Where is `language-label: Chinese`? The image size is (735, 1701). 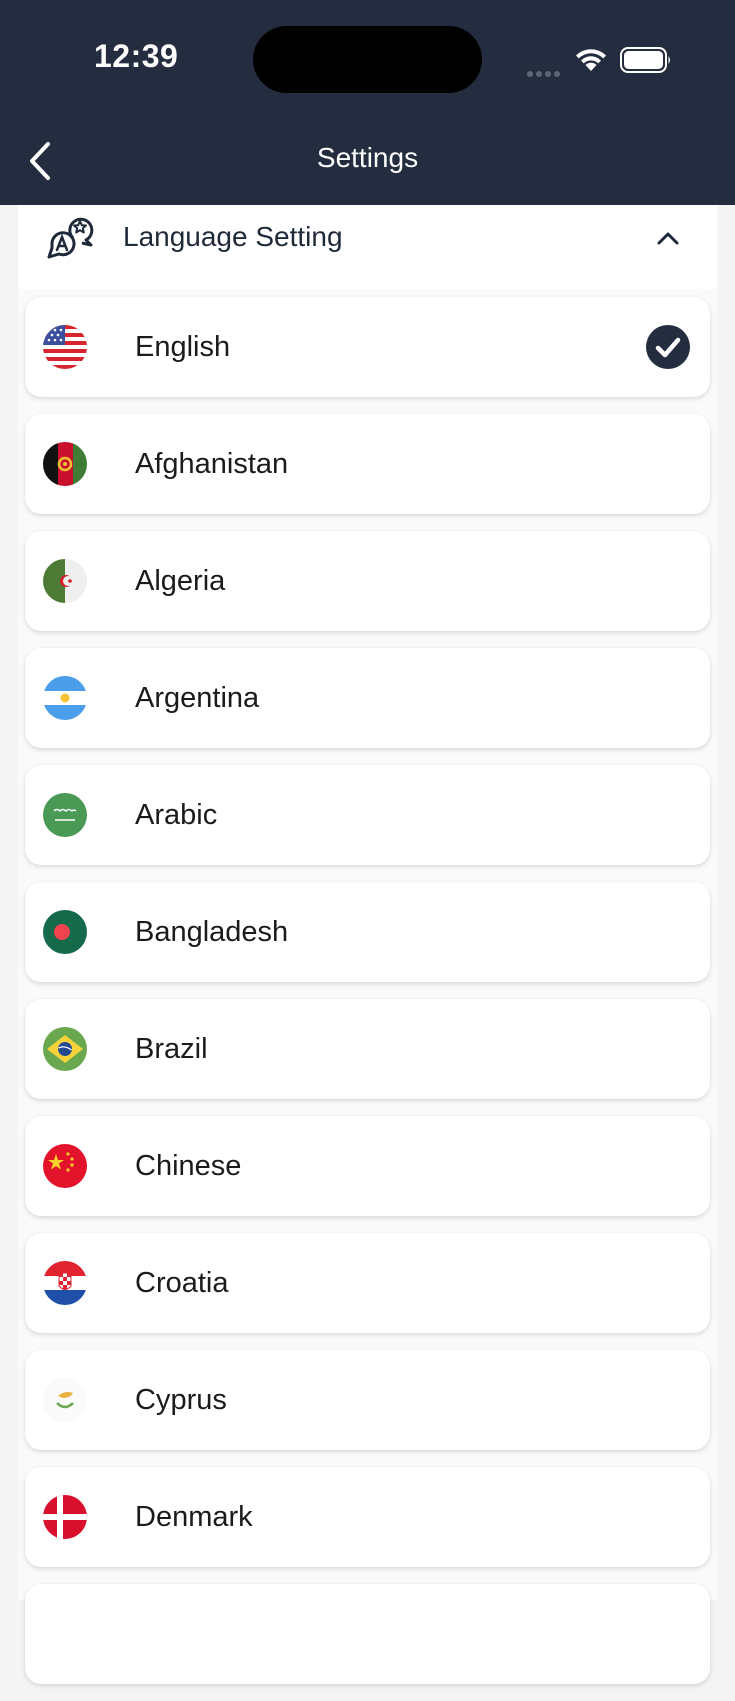 language-label: Chinese is located at coordinates (188, 1166).